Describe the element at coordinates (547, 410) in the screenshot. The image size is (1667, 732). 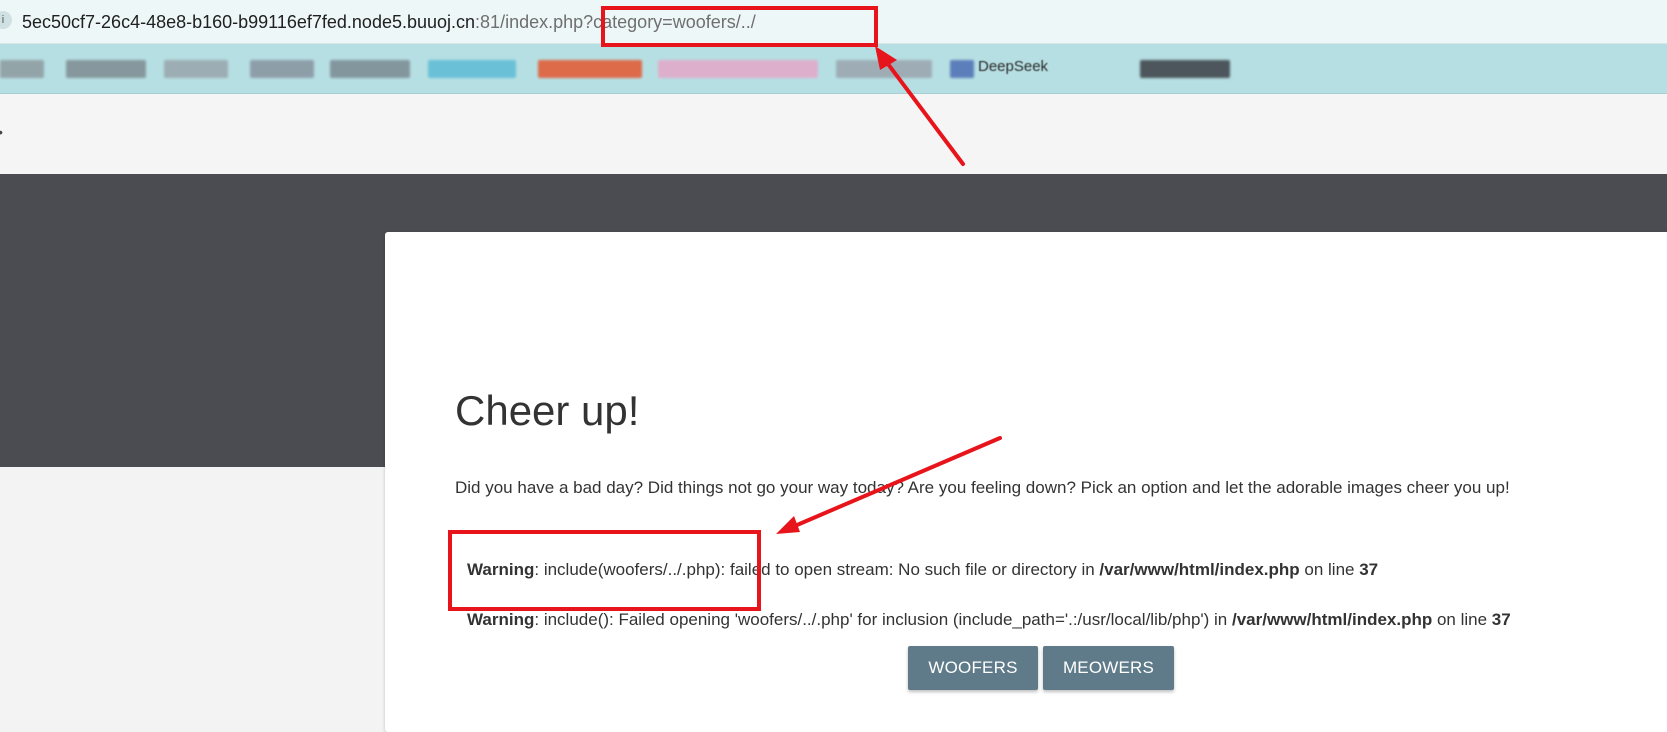
I see `page-title: Cheer up!` at that location.